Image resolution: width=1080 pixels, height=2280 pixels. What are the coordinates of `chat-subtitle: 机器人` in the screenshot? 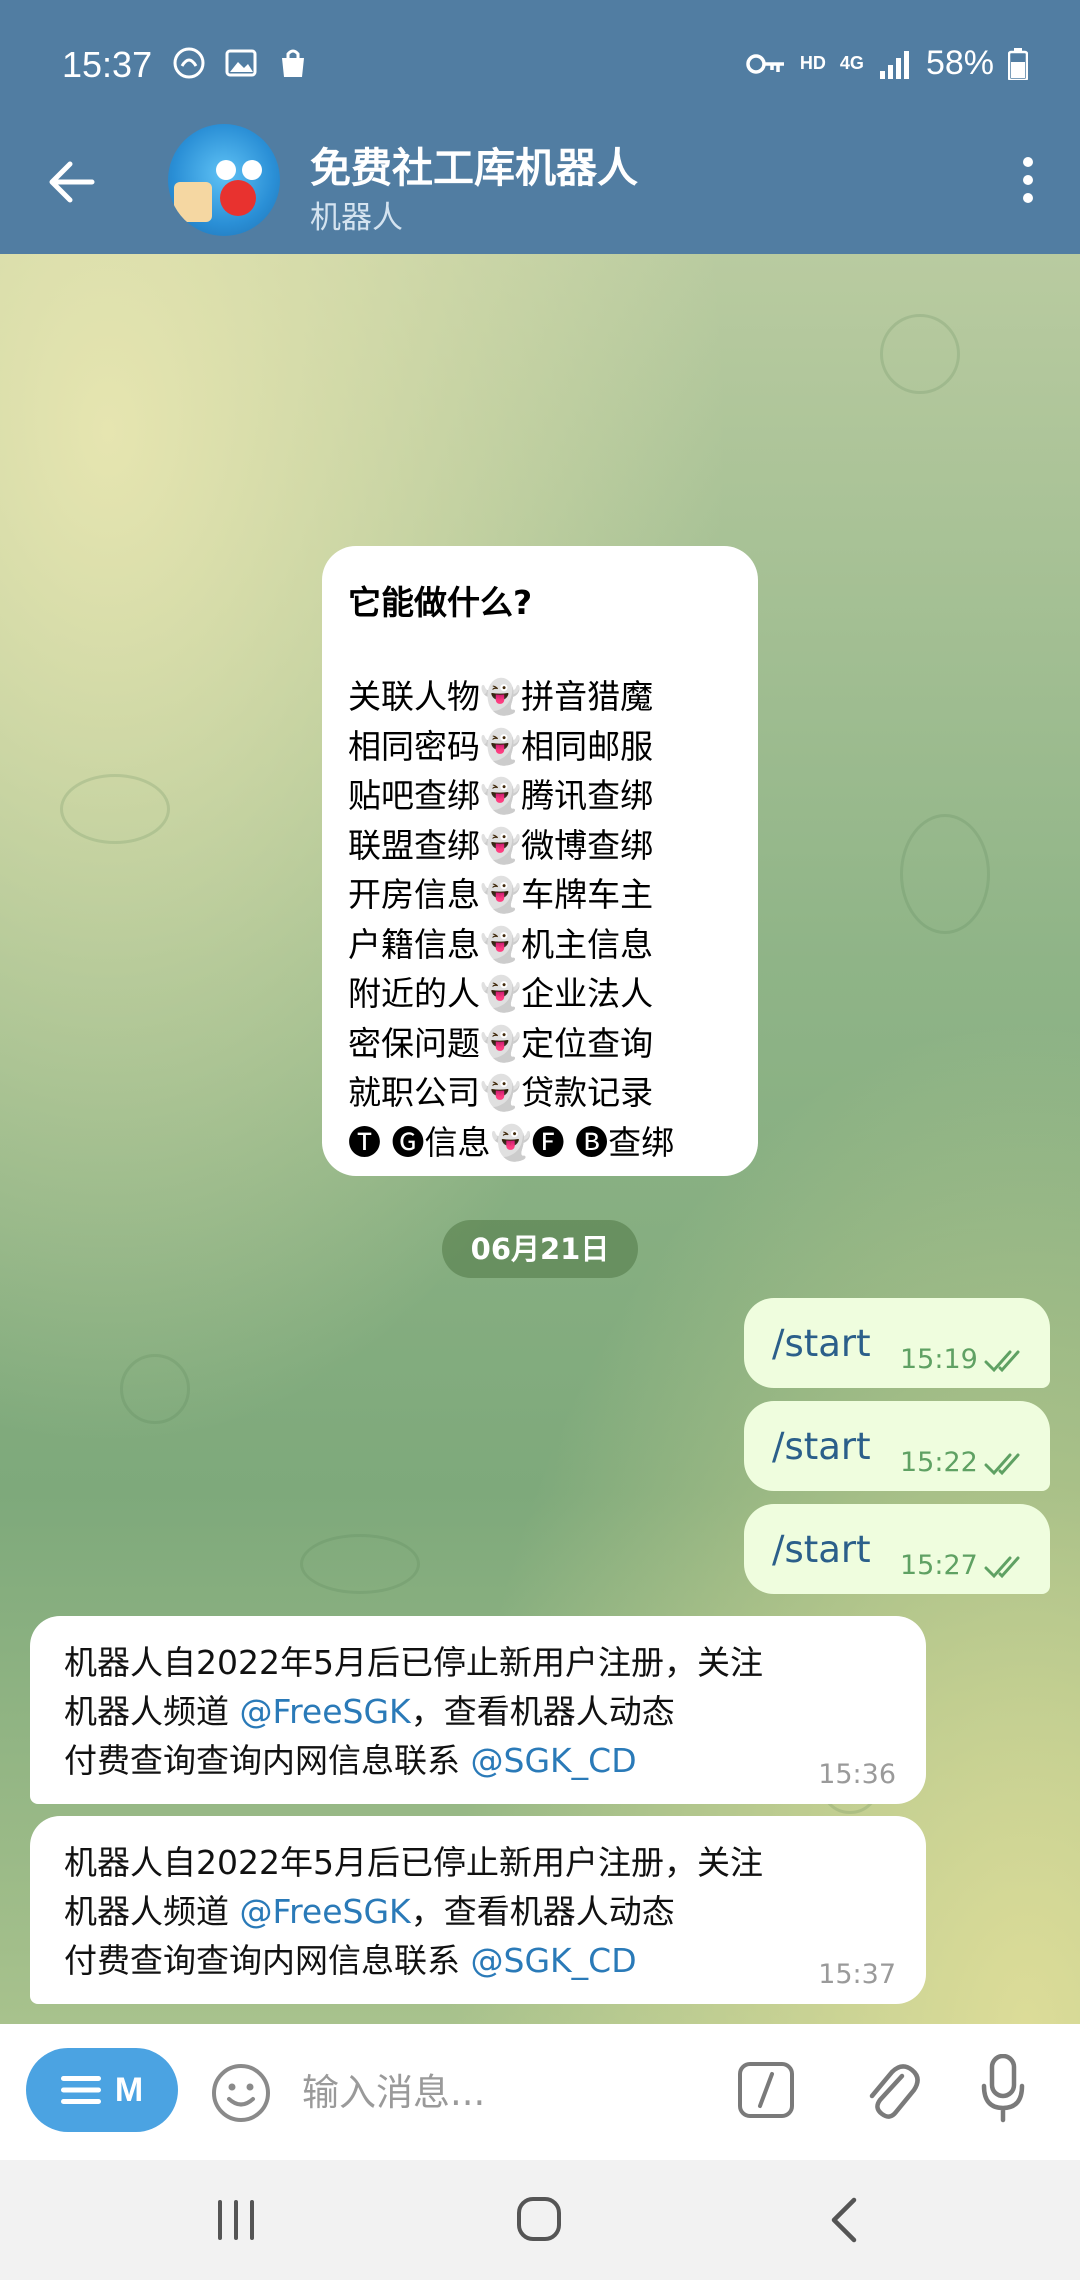 It's located at (356, 218).